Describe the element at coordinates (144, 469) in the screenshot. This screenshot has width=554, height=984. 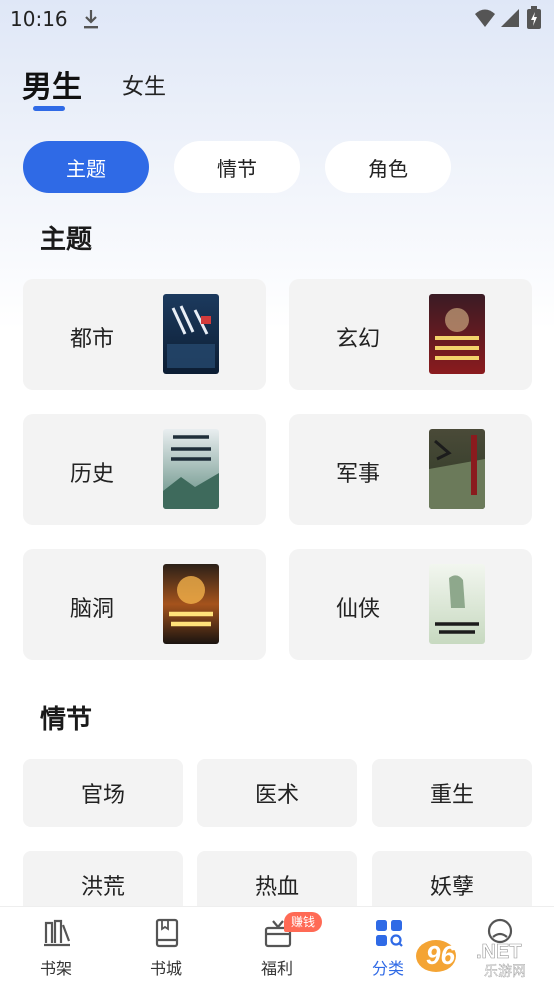
I see `theme-card-history: 历史` at that location.